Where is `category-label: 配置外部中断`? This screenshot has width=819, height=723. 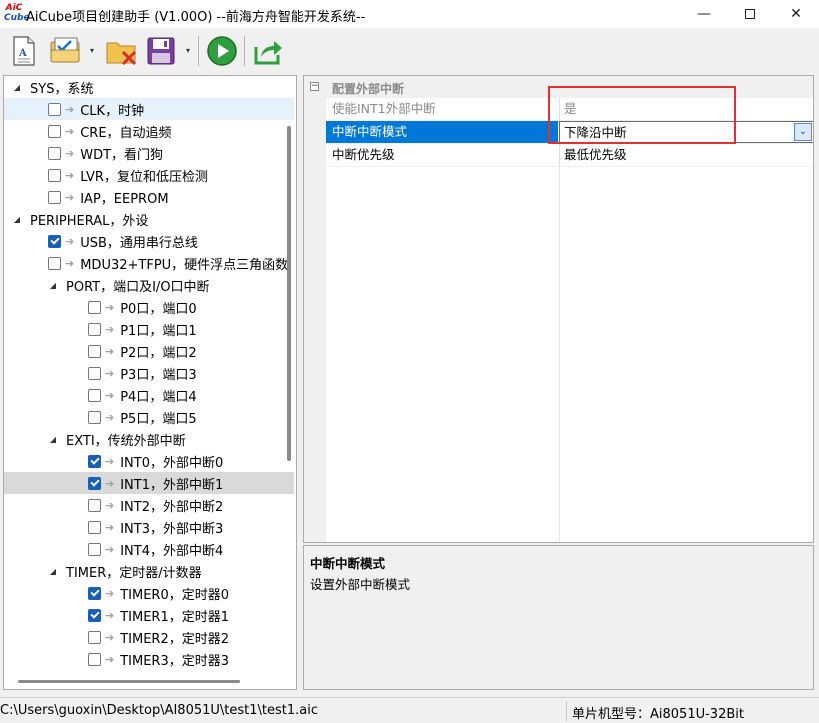 category-label: 配置外部中断 is located at coordinates (368, 89).